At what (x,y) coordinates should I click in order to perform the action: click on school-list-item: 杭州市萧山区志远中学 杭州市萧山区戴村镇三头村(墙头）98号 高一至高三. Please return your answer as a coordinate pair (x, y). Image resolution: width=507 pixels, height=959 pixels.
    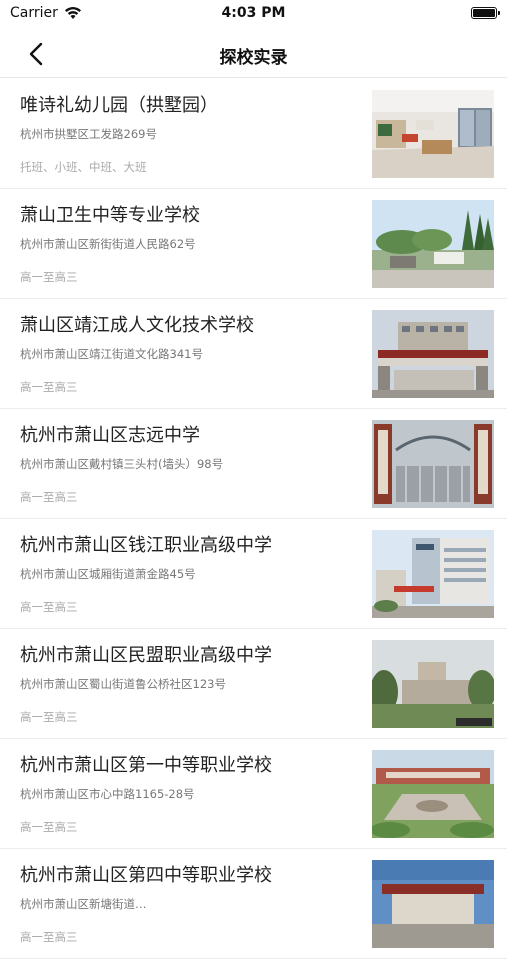
    Looking at the image, I should click on (253, 464).